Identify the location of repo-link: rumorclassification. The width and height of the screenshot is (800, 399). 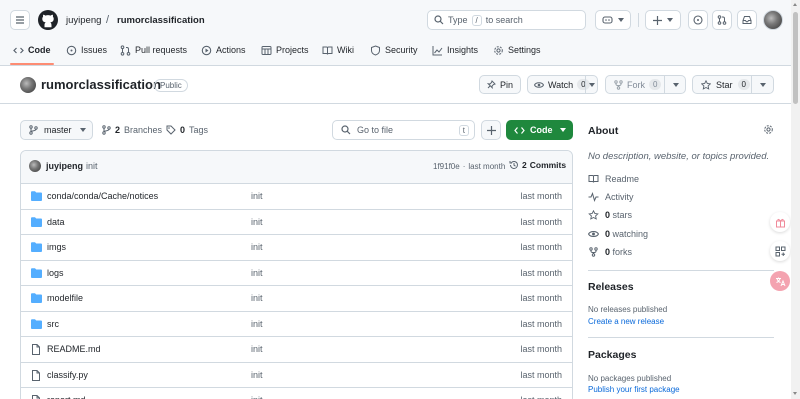
(161, 20).